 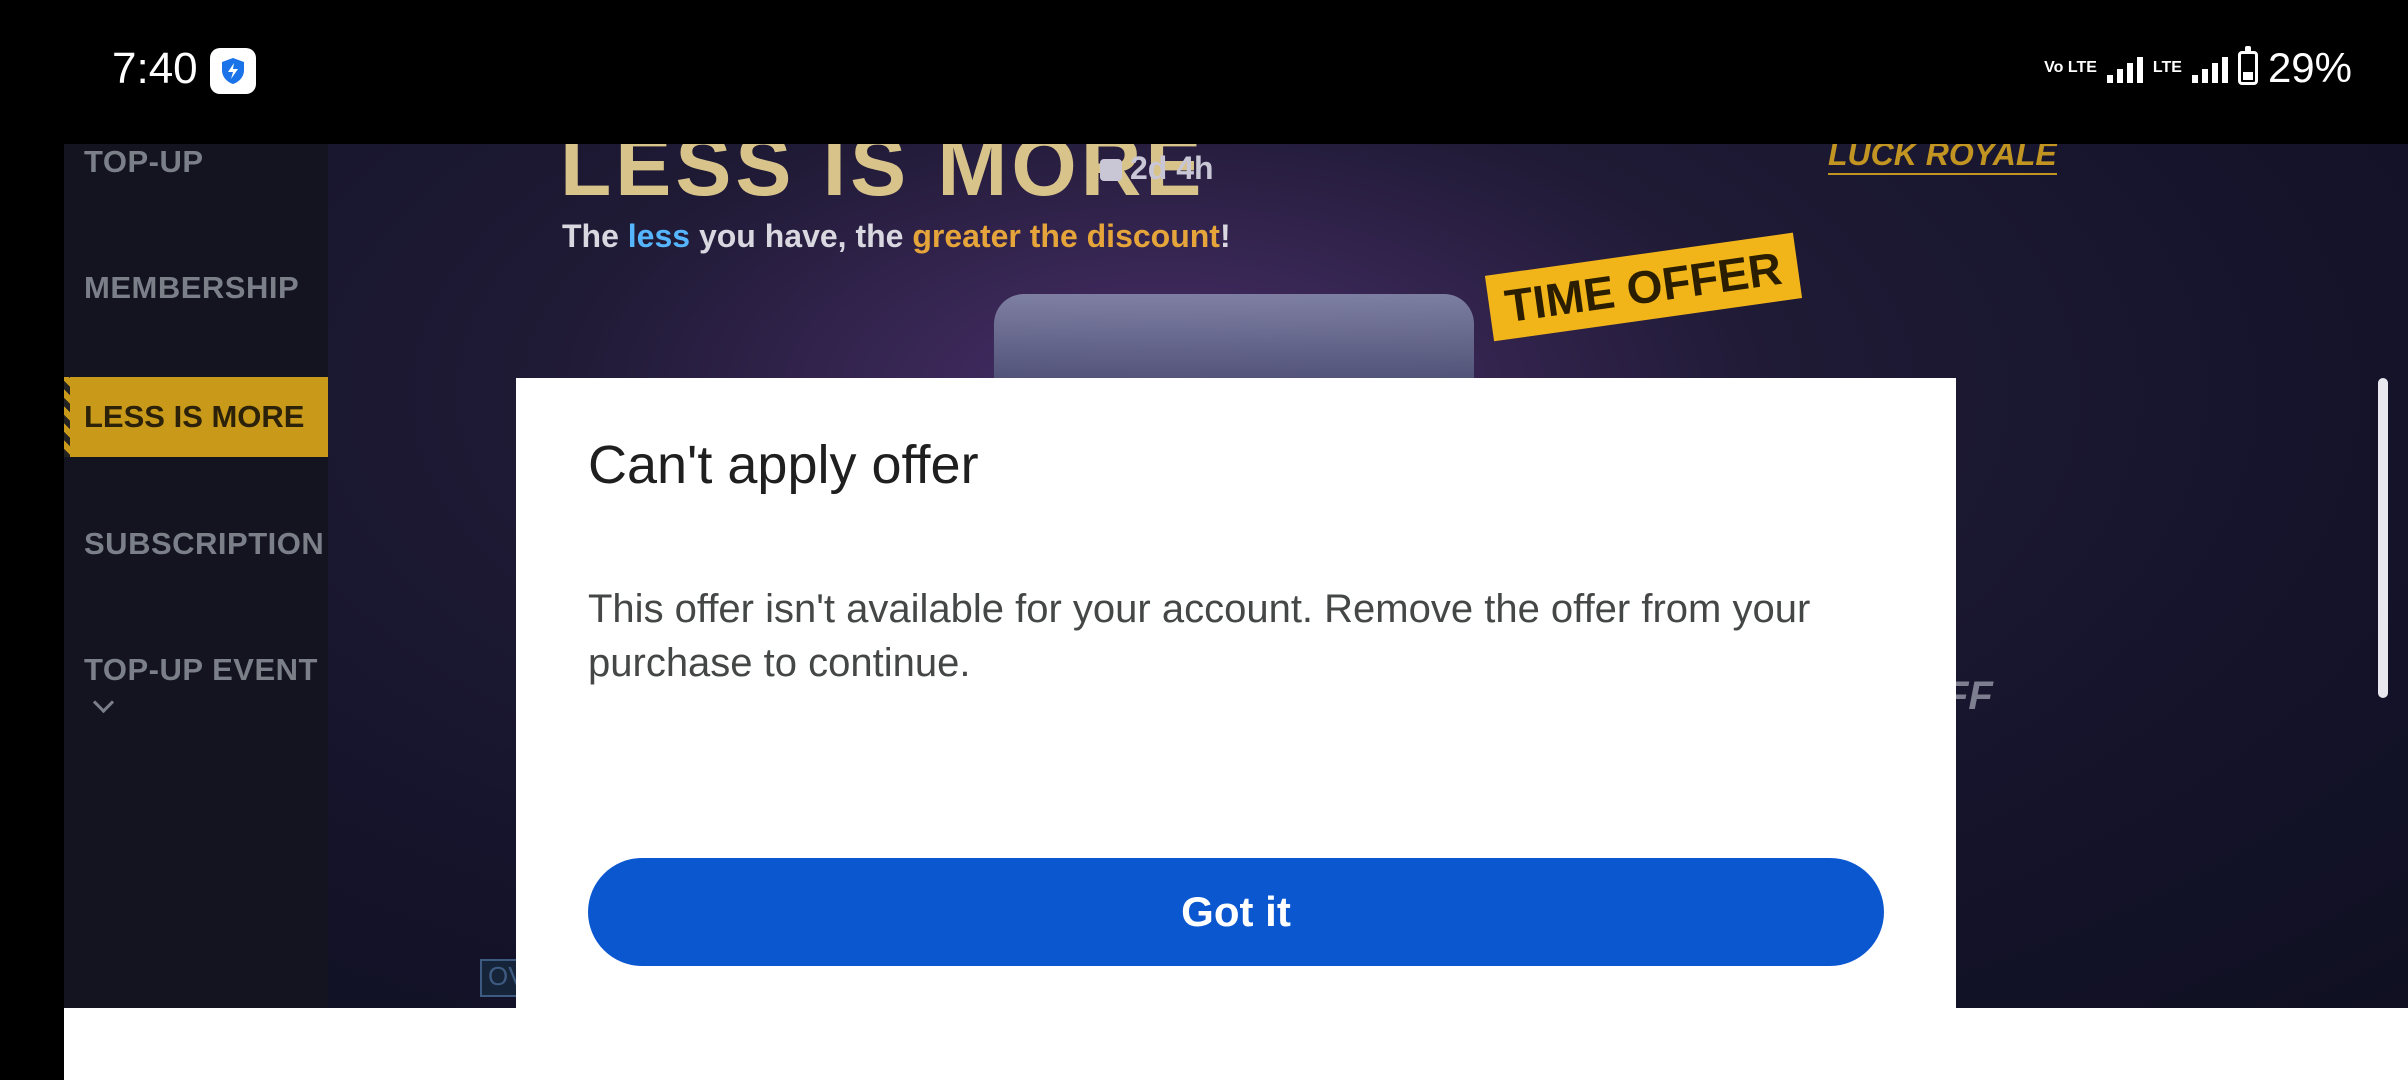 What do you see at coordinates (1942, 159) in the screenshot?
I see `luck-royale-link: LUCK ROYALE` at bounding box center [1942, 159].